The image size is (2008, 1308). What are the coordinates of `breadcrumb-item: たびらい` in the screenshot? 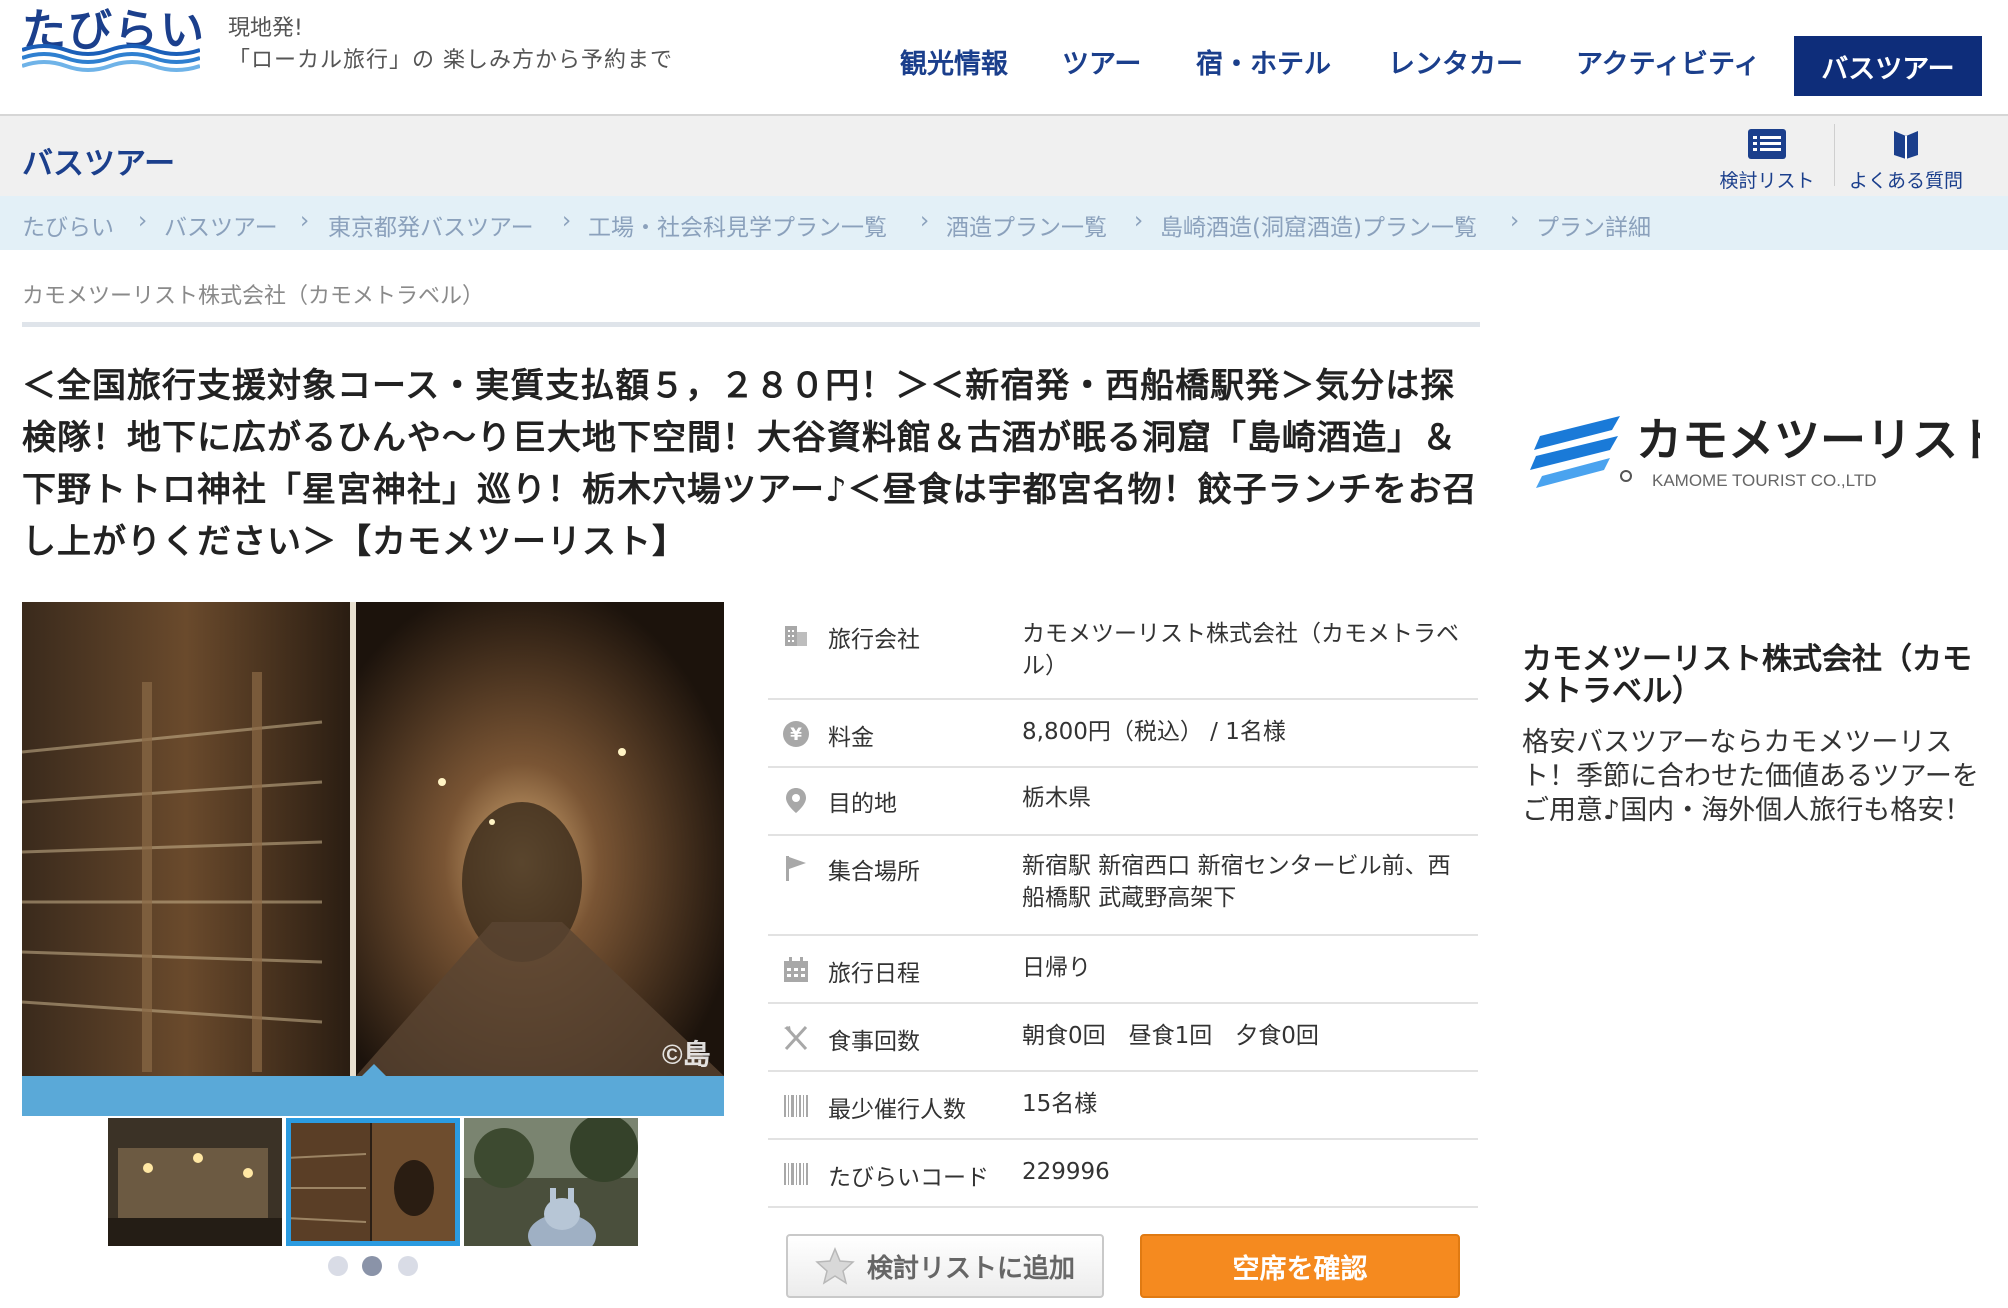 It's located at (68, 225).